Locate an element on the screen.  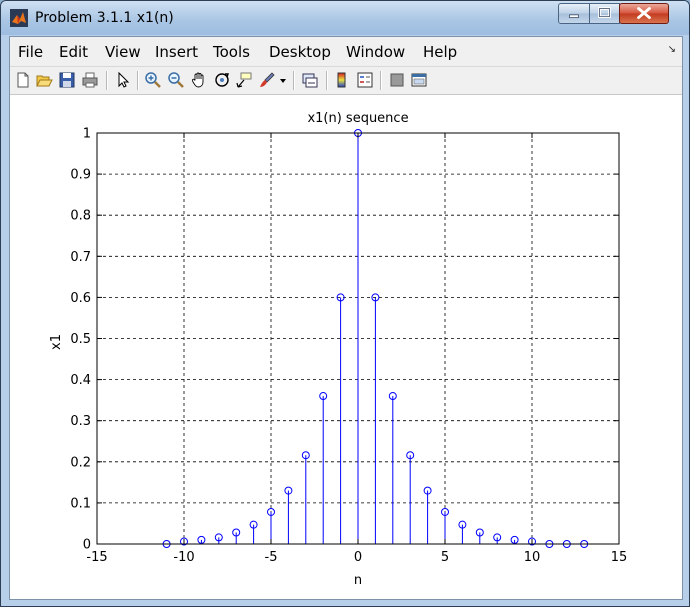
zoom-in-icon is located at coordinates (153, 80).